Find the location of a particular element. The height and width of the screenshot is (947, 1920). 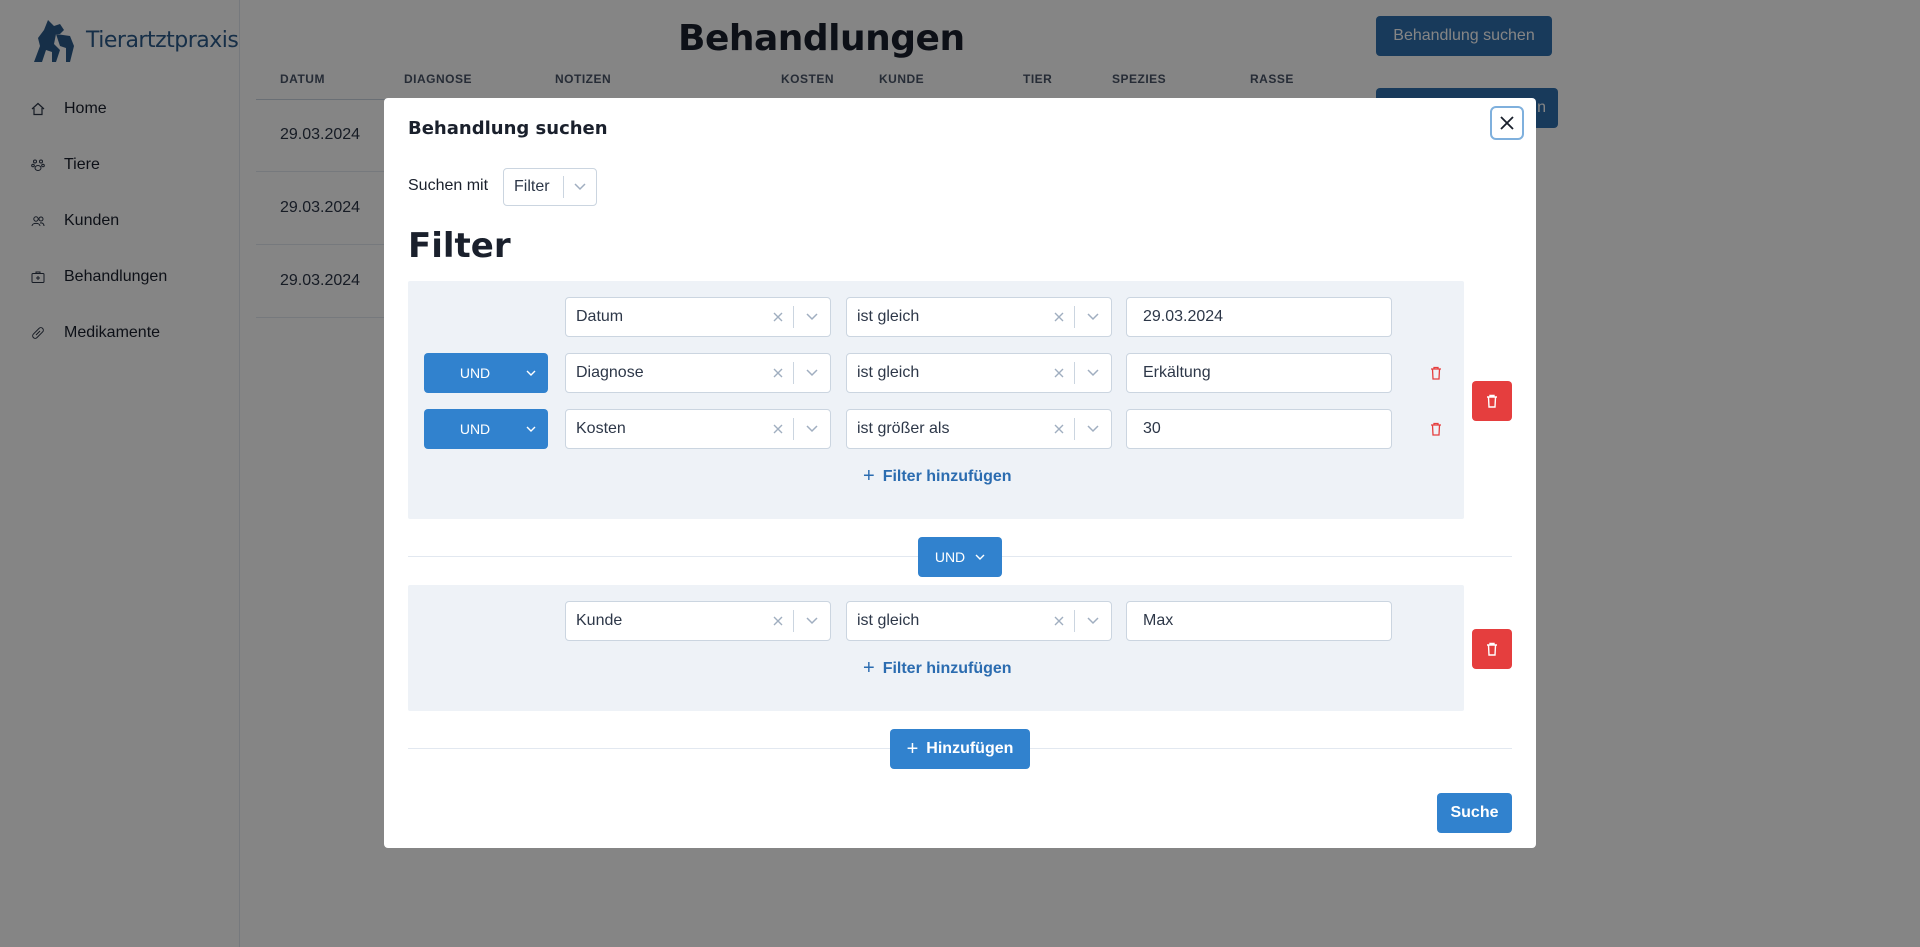

field-select: Kosten is located at coordinates (698, 429).